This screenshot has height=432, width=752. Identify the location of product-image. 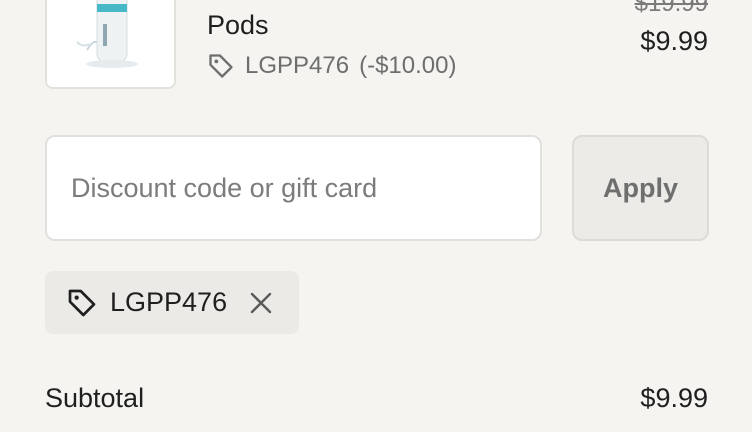
(110, 44).